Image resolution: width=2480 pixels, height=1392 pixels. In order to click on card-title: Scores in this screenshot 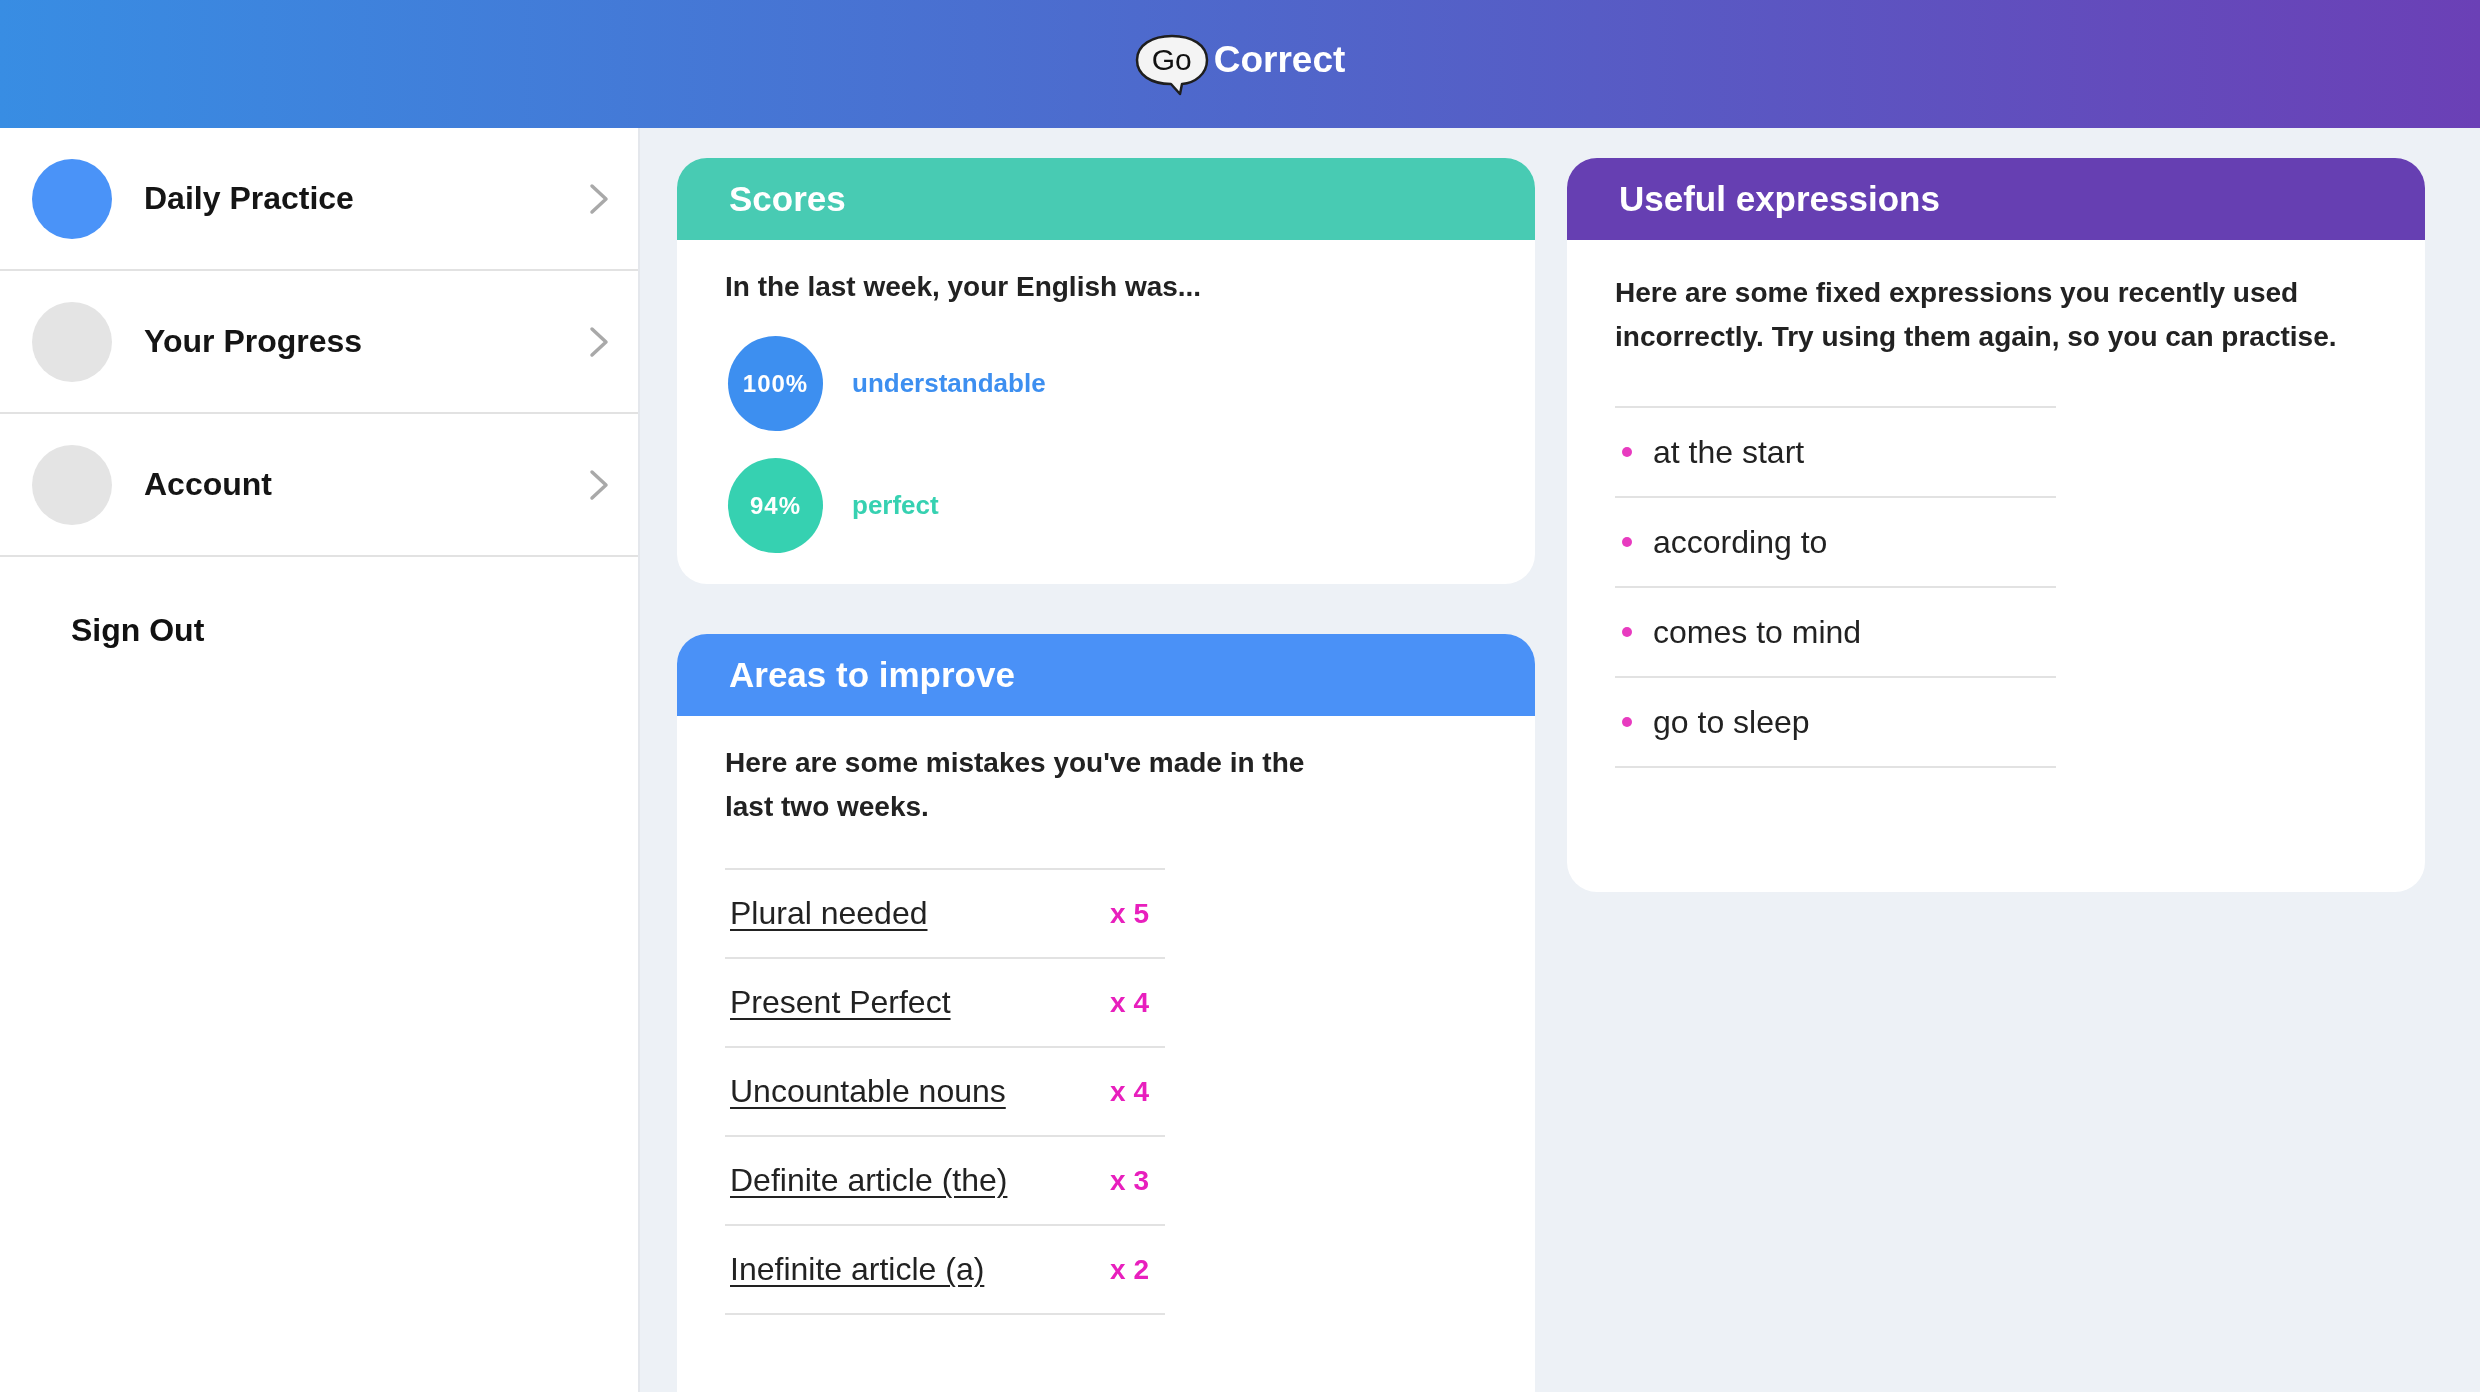, I will do `click(787, 199)`.